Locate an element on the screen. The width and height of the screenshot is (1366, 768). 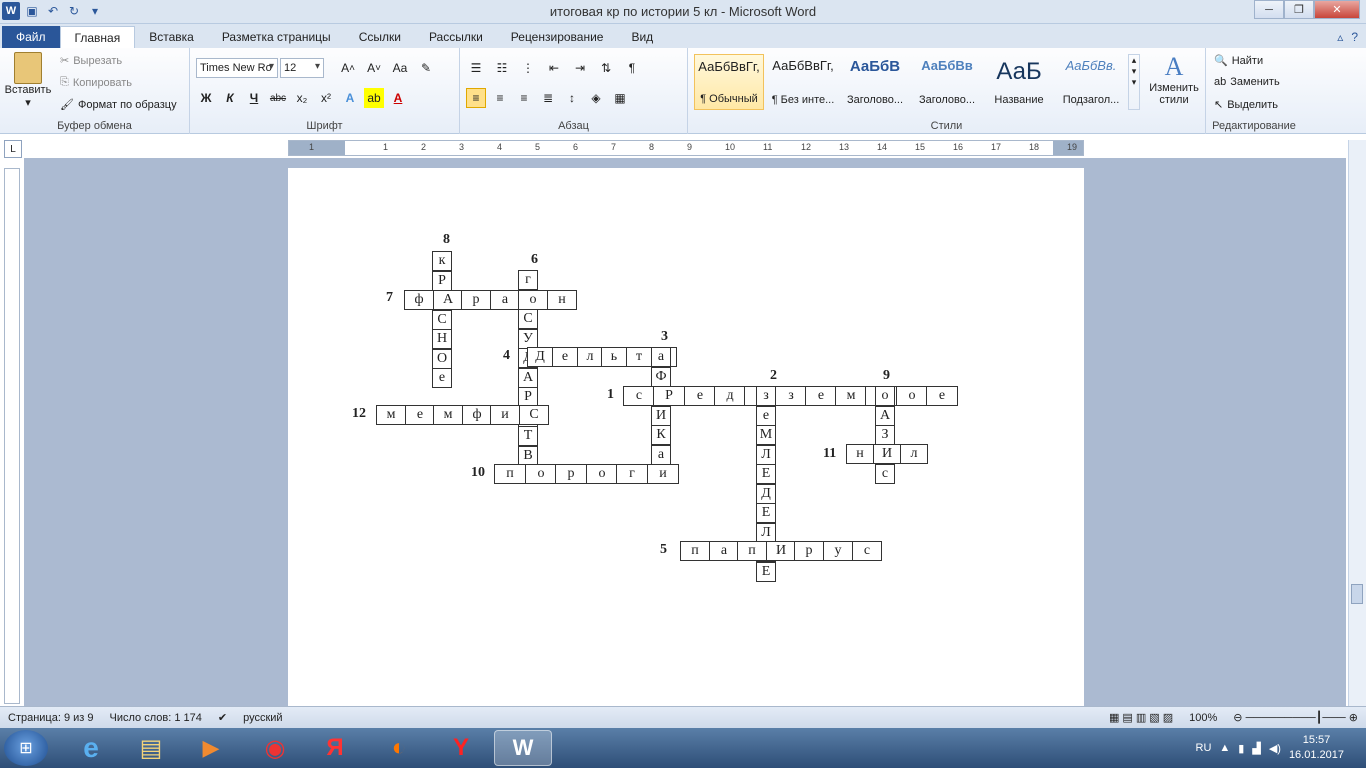
underline-button: Ч is located at coordinates (254, 98).